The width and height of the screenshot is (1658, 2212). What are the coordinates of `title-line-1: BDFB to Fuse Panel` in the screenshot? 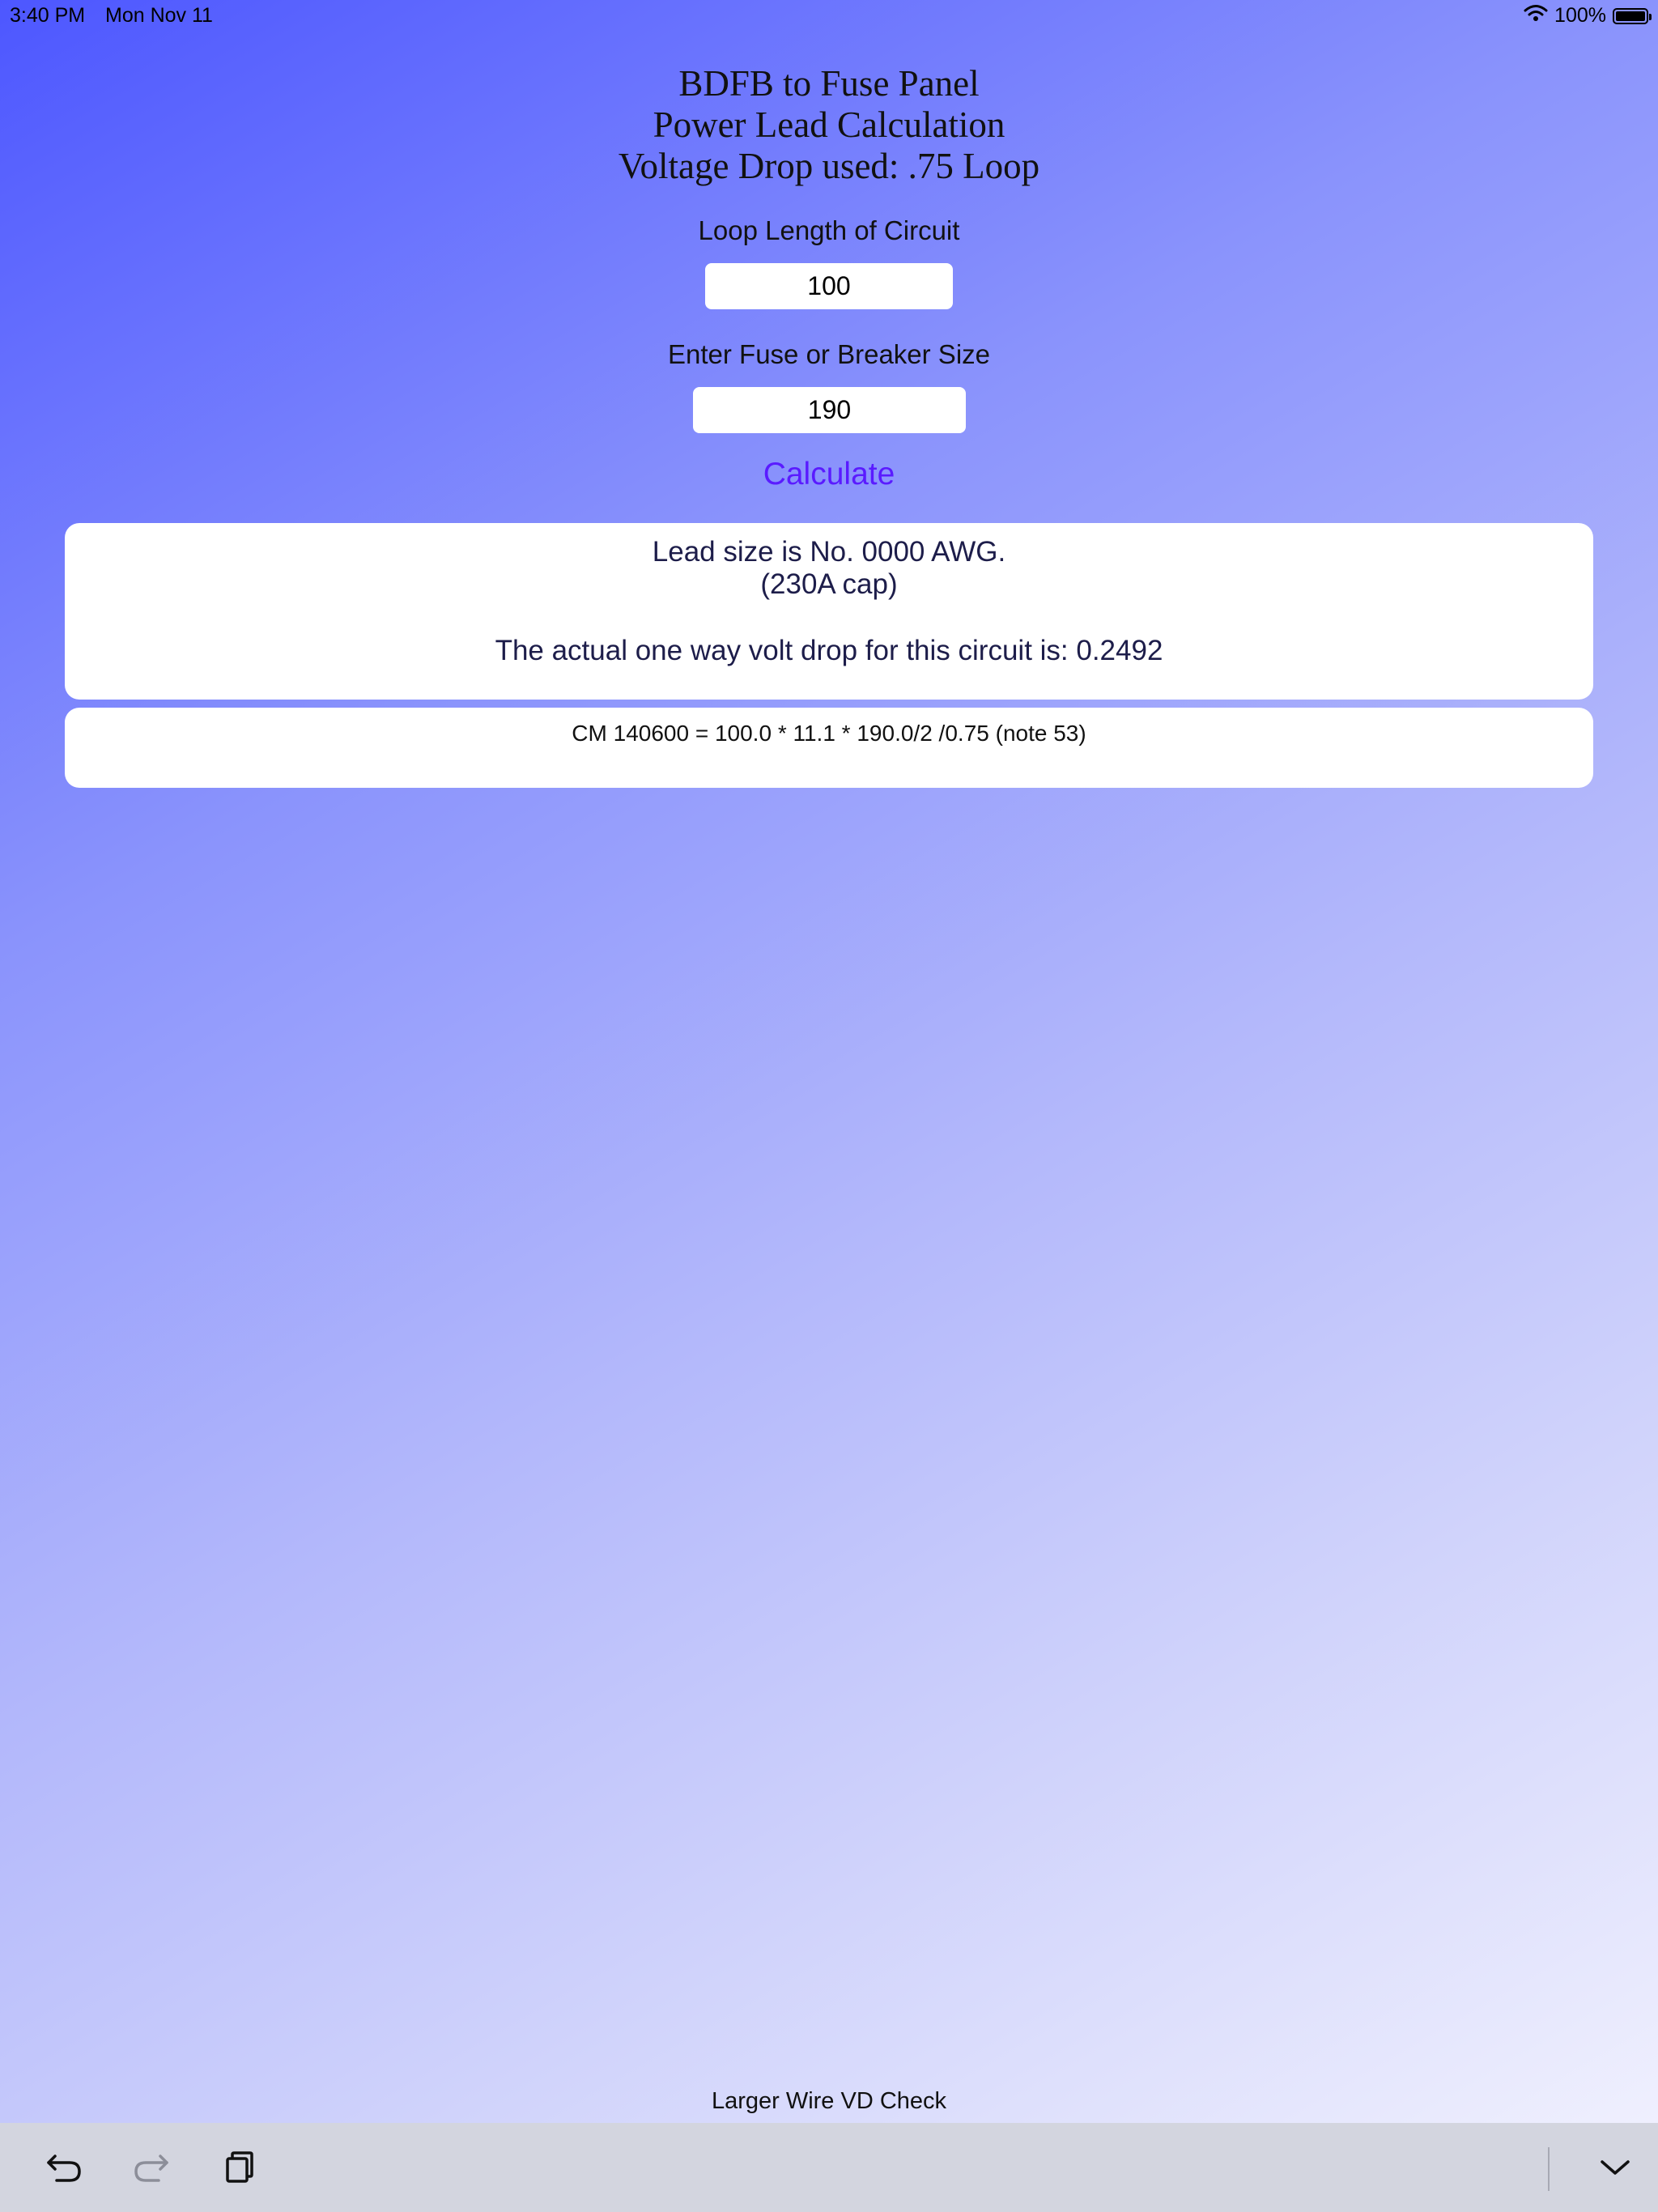 It's located at (829, 84).